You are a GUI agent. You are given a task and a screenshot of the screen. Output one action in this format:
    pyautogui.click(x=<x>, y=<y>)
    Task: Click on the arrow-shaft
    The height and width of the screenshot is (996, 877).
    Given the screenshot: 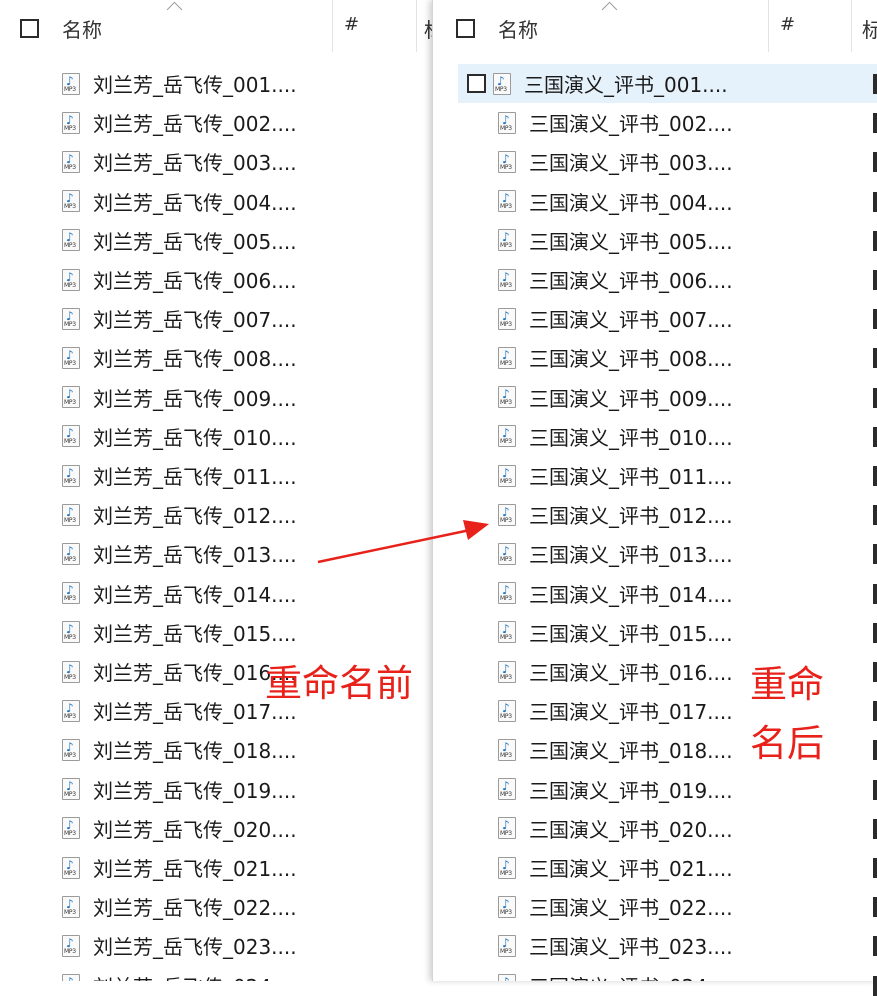 What is the action you would take?
    pyautogui.click(x=394, y=546)
    